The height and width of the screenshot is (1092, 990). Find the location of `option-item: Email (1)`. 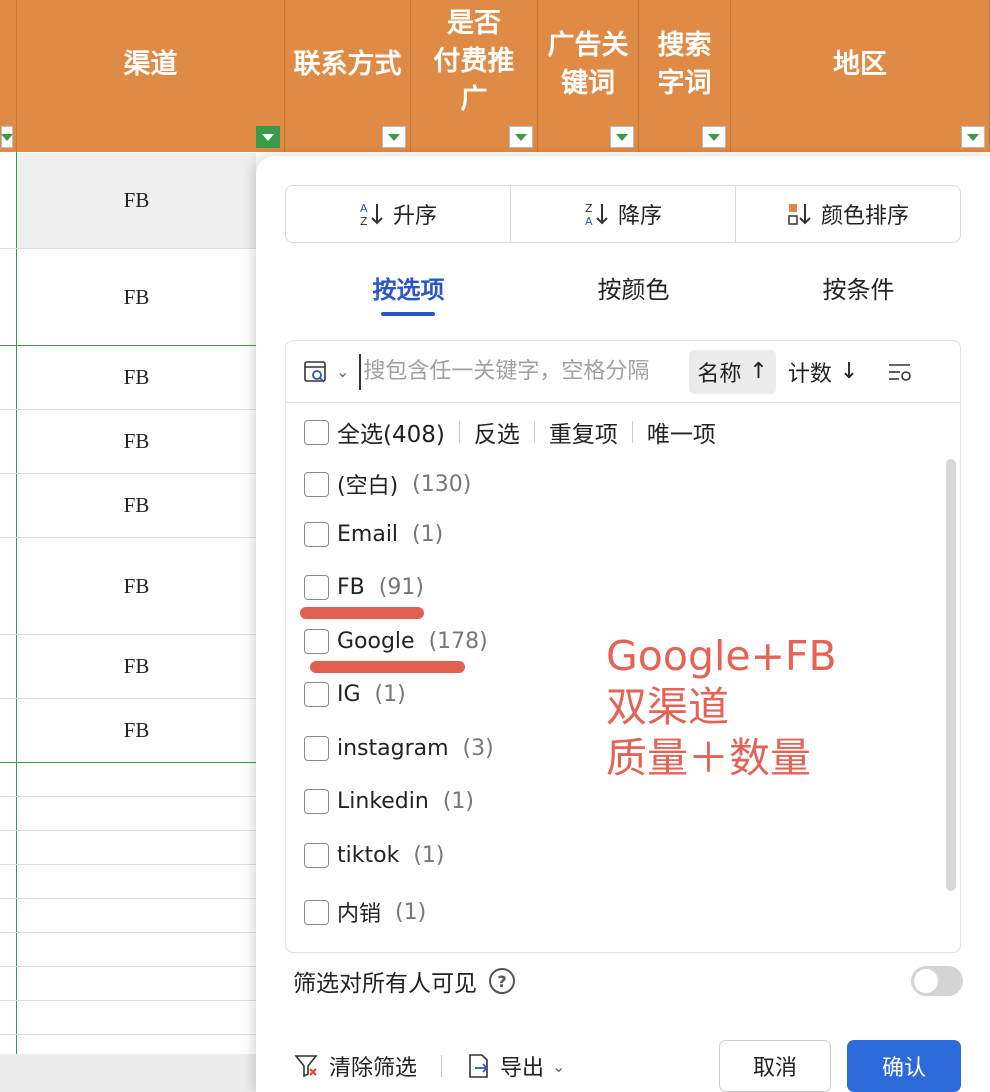

option-item: Email (1) is located at coordinates (373, 534).